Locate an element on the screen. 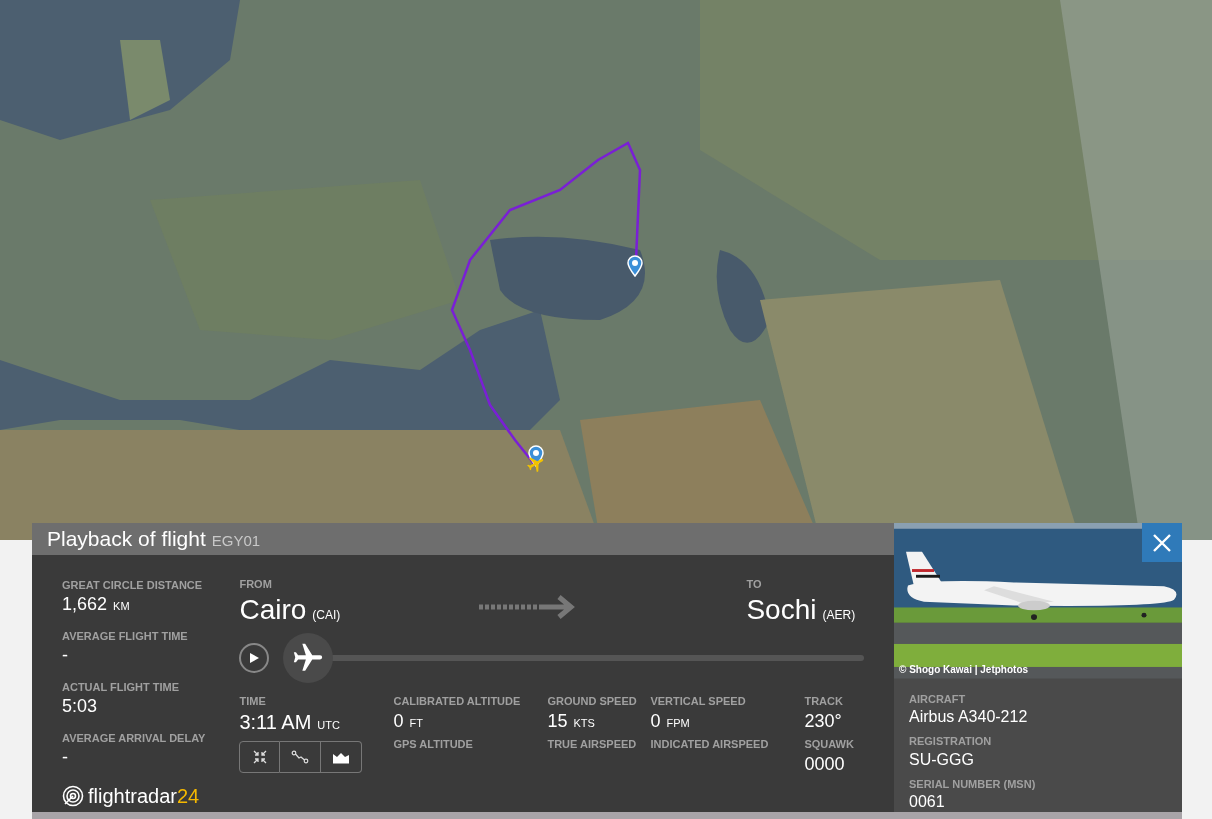  play-button is located at coordinates (254, 658).